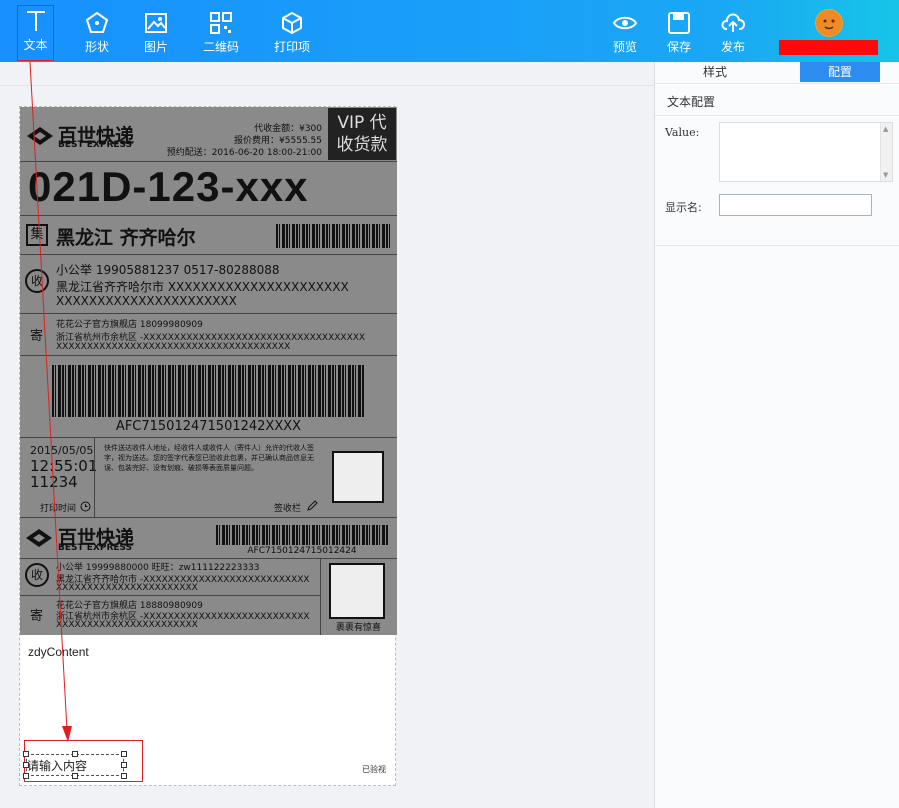  What do you see at coordinates (35, 21) in the screenshot?
I see `text-icon` at bounding box center [35, 21].